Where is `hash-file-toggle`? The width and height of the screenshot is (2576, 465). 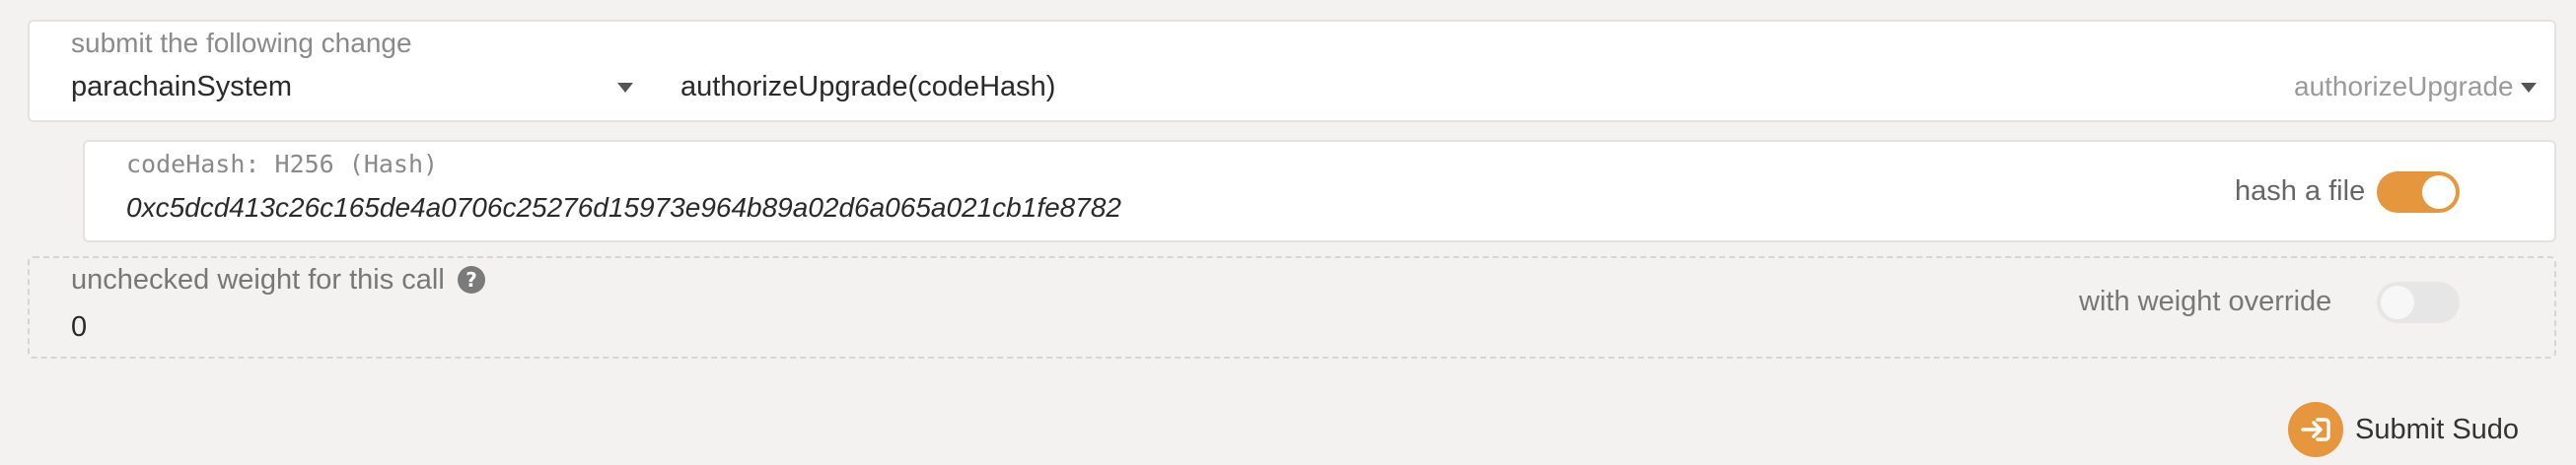 hash-file-toggle is located at coordinates (2419, 192).